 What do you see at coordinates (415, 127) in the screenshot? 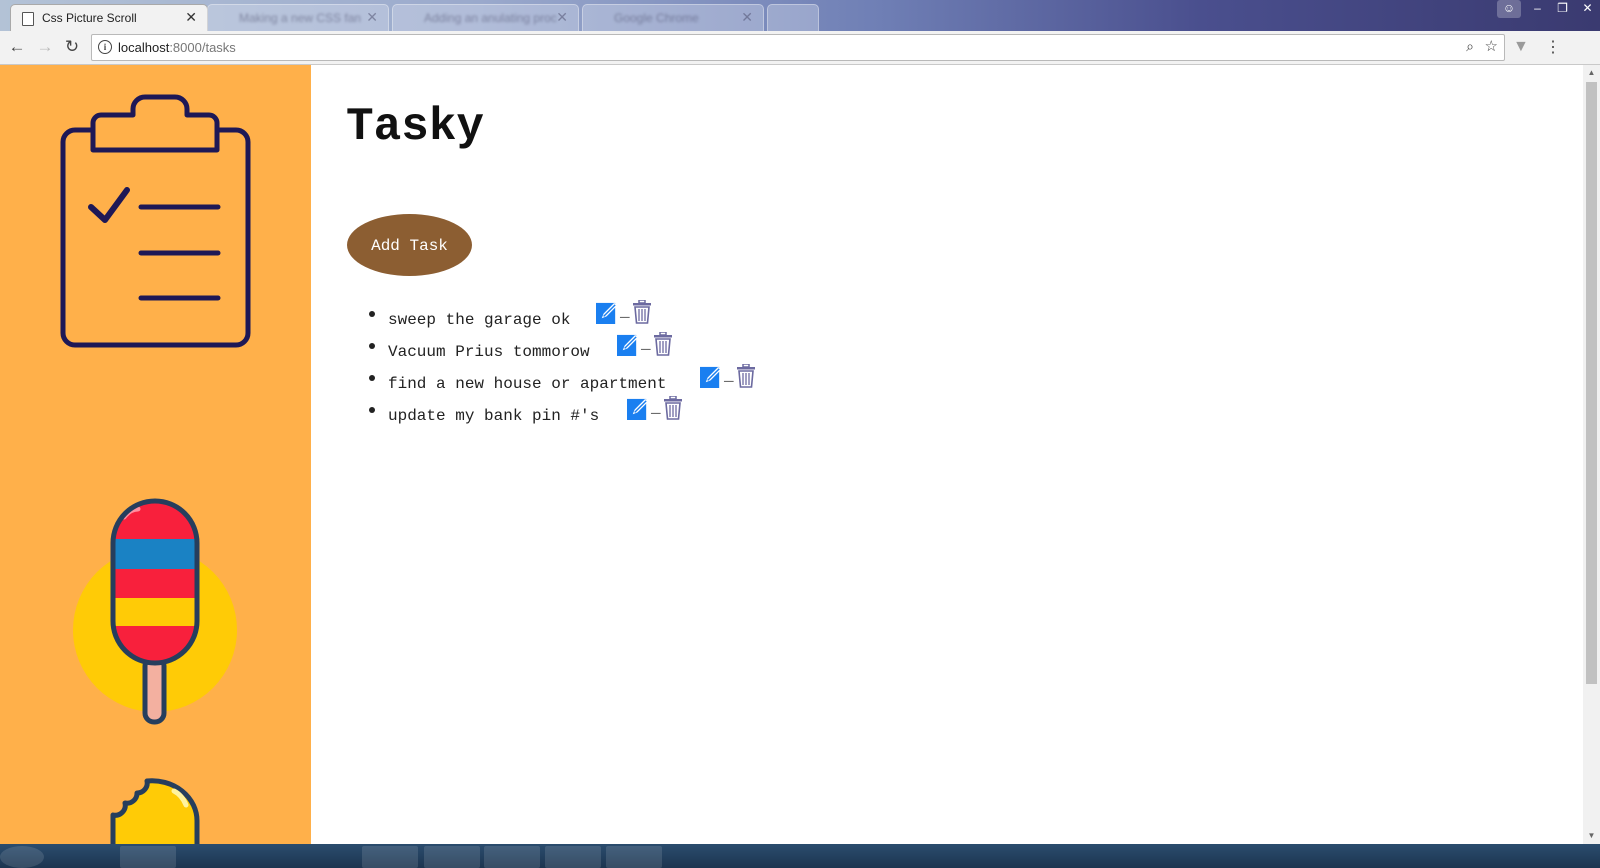
I see `page-title: Tasky` at bounding box center [415, 127].